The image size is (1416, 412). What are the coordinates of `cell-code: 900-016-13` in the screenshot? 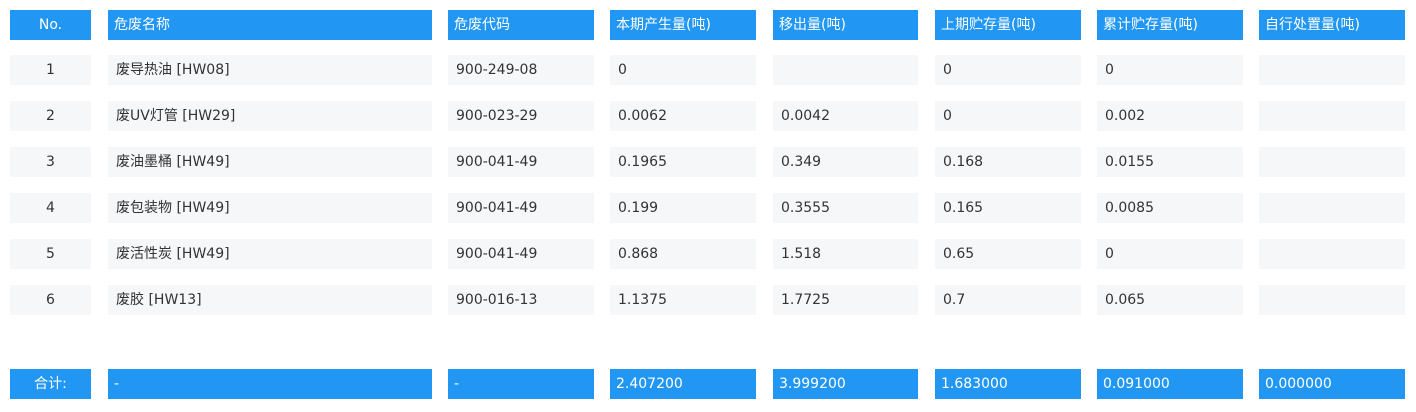 It's located at (521, 300).